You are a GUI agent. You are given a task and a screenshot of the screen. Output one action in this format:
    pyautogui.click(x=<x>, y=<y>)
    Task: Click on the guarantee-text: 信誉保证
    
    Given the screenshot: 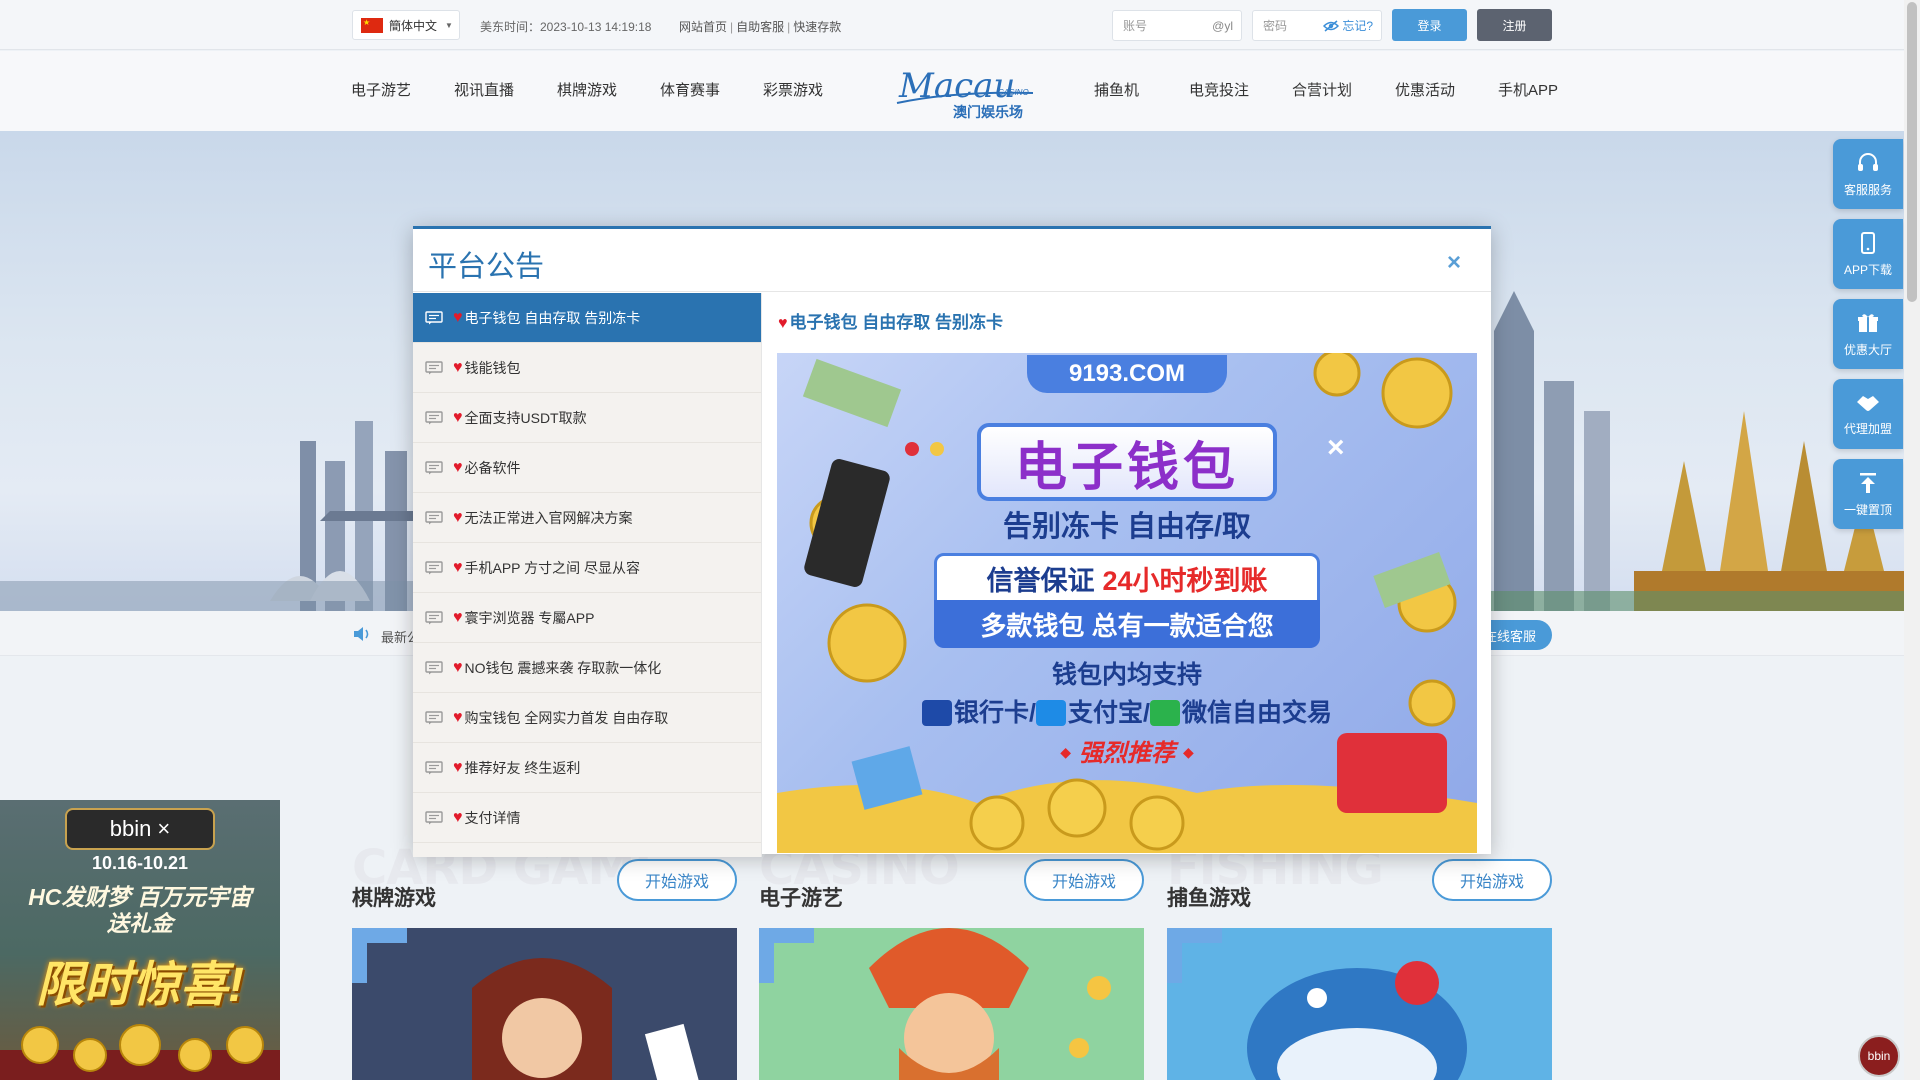 What is the action you would take?
    pyautogui.click(x=1040, y=580)
    